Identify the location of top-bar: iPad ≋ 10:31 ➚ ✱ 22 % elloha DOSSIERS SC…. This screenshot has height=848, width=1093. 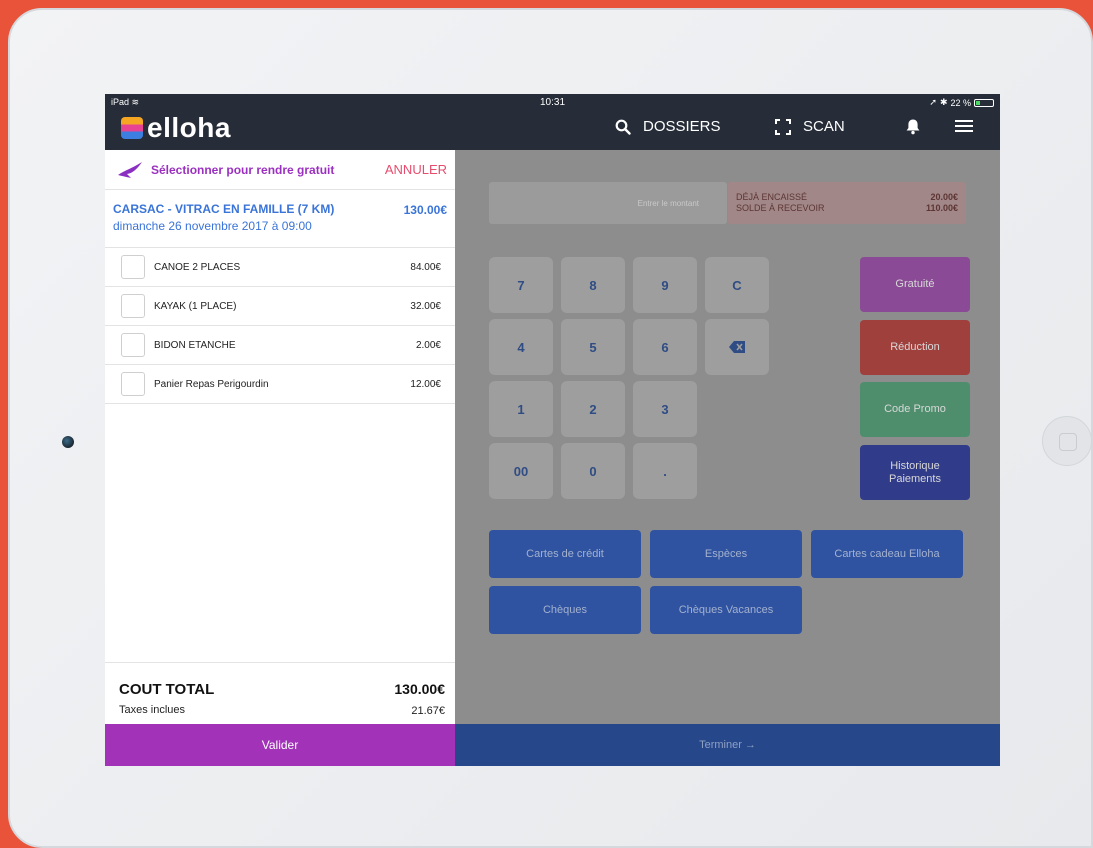
(552, 122).